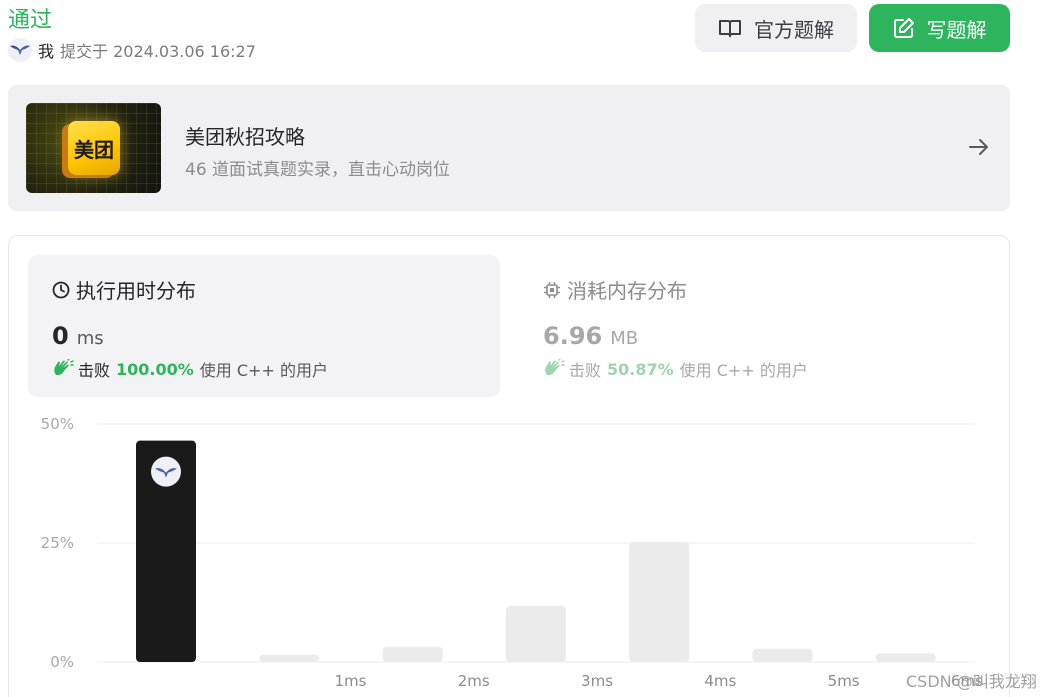 The image size is (1057, 697). I want to click on y-tick-label: 50%, so click(57, 424).